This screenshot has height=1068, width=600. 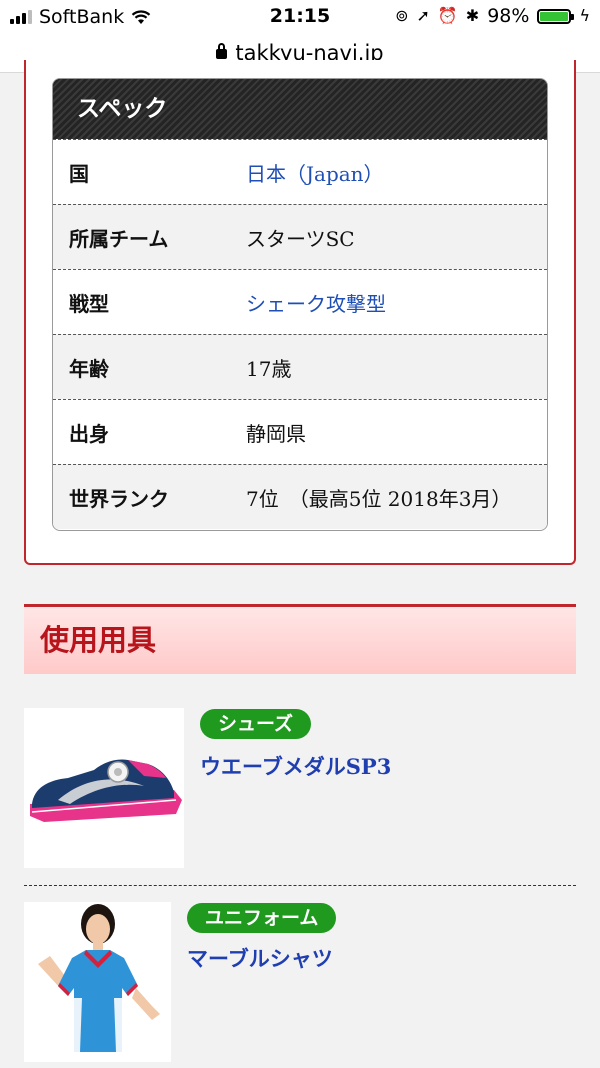 I want to click on spec-label: 出身, so click(x=89, y=433).